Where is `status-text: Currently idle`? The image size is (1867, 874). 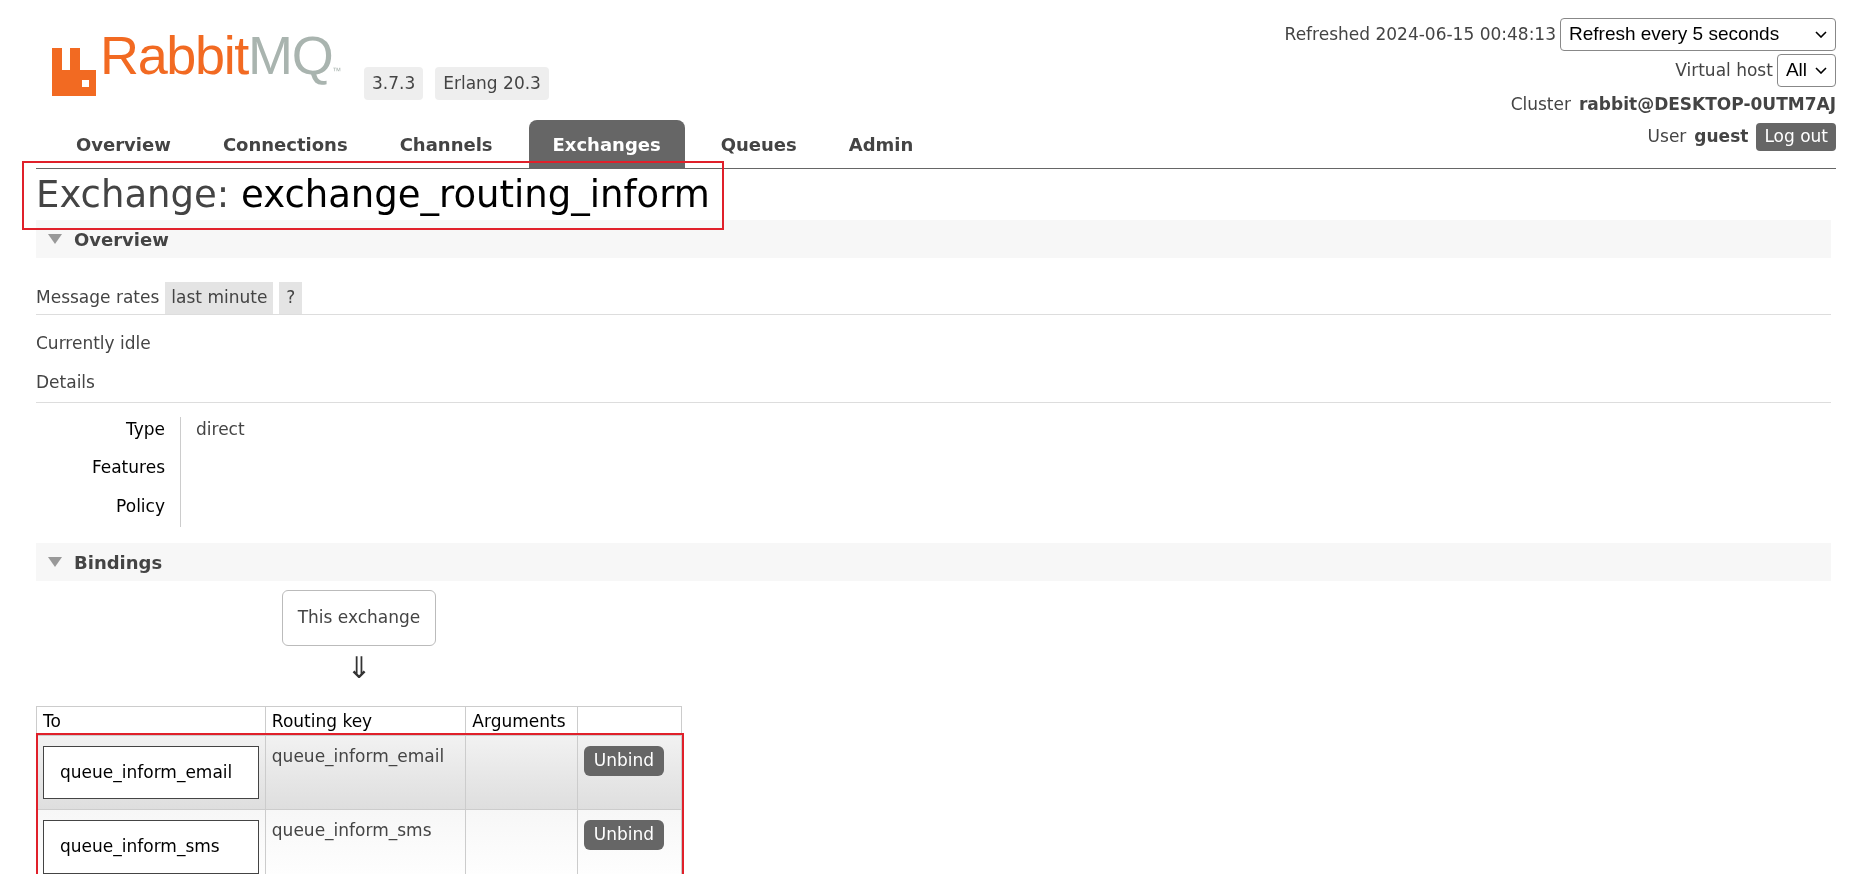
status-text: Currently idle is located at coordinates (94, 343).